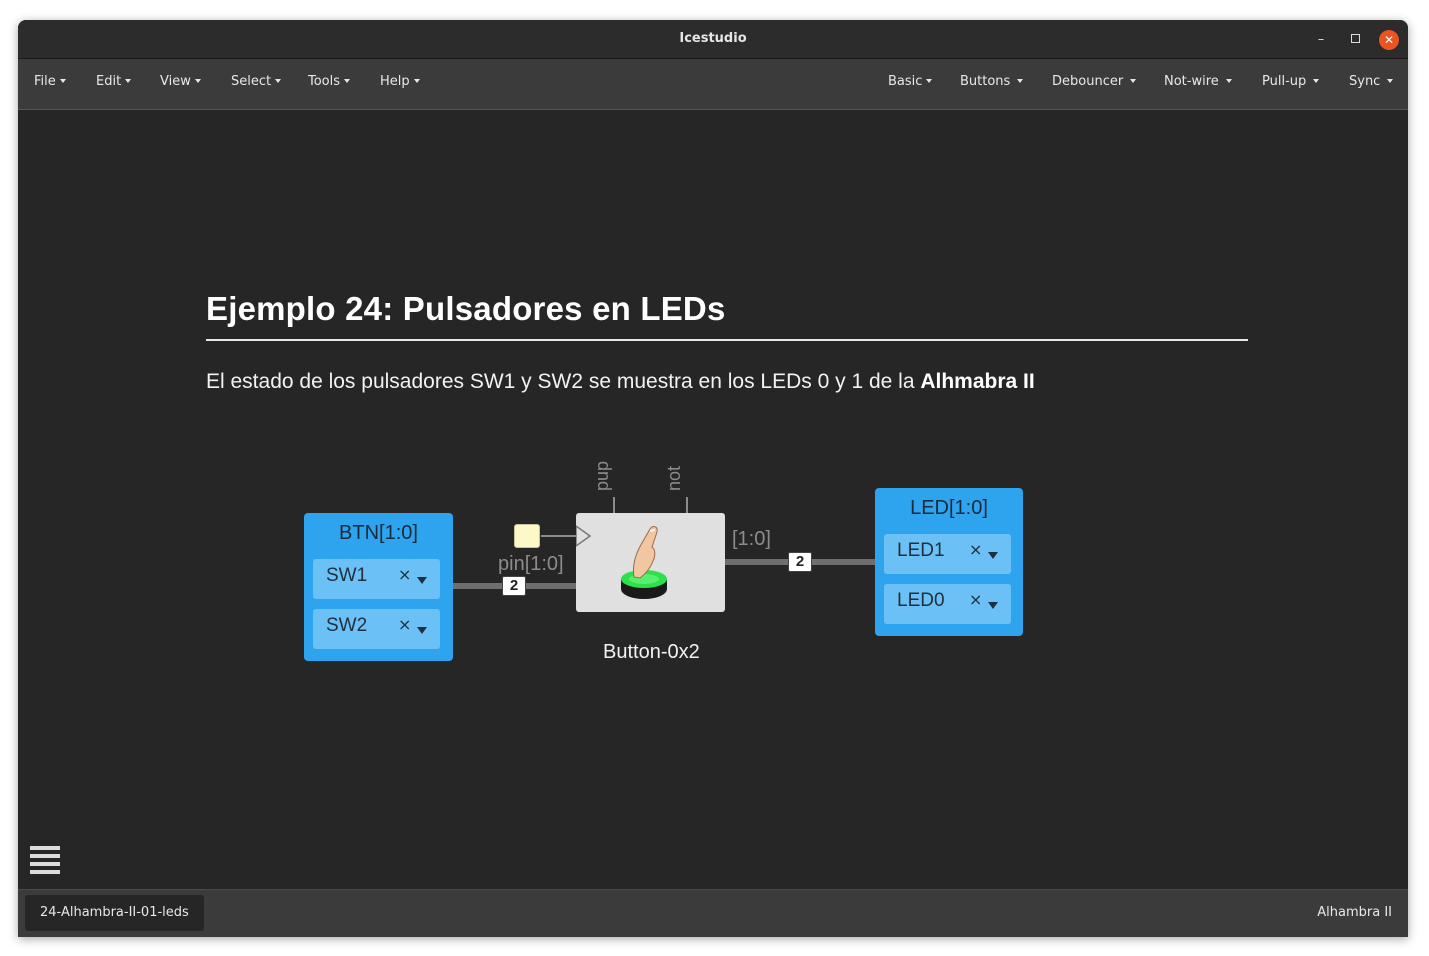 The width and height of the screenshot is (1429, 956). I want to click on menu-basic: Basic, so click(910, 81).